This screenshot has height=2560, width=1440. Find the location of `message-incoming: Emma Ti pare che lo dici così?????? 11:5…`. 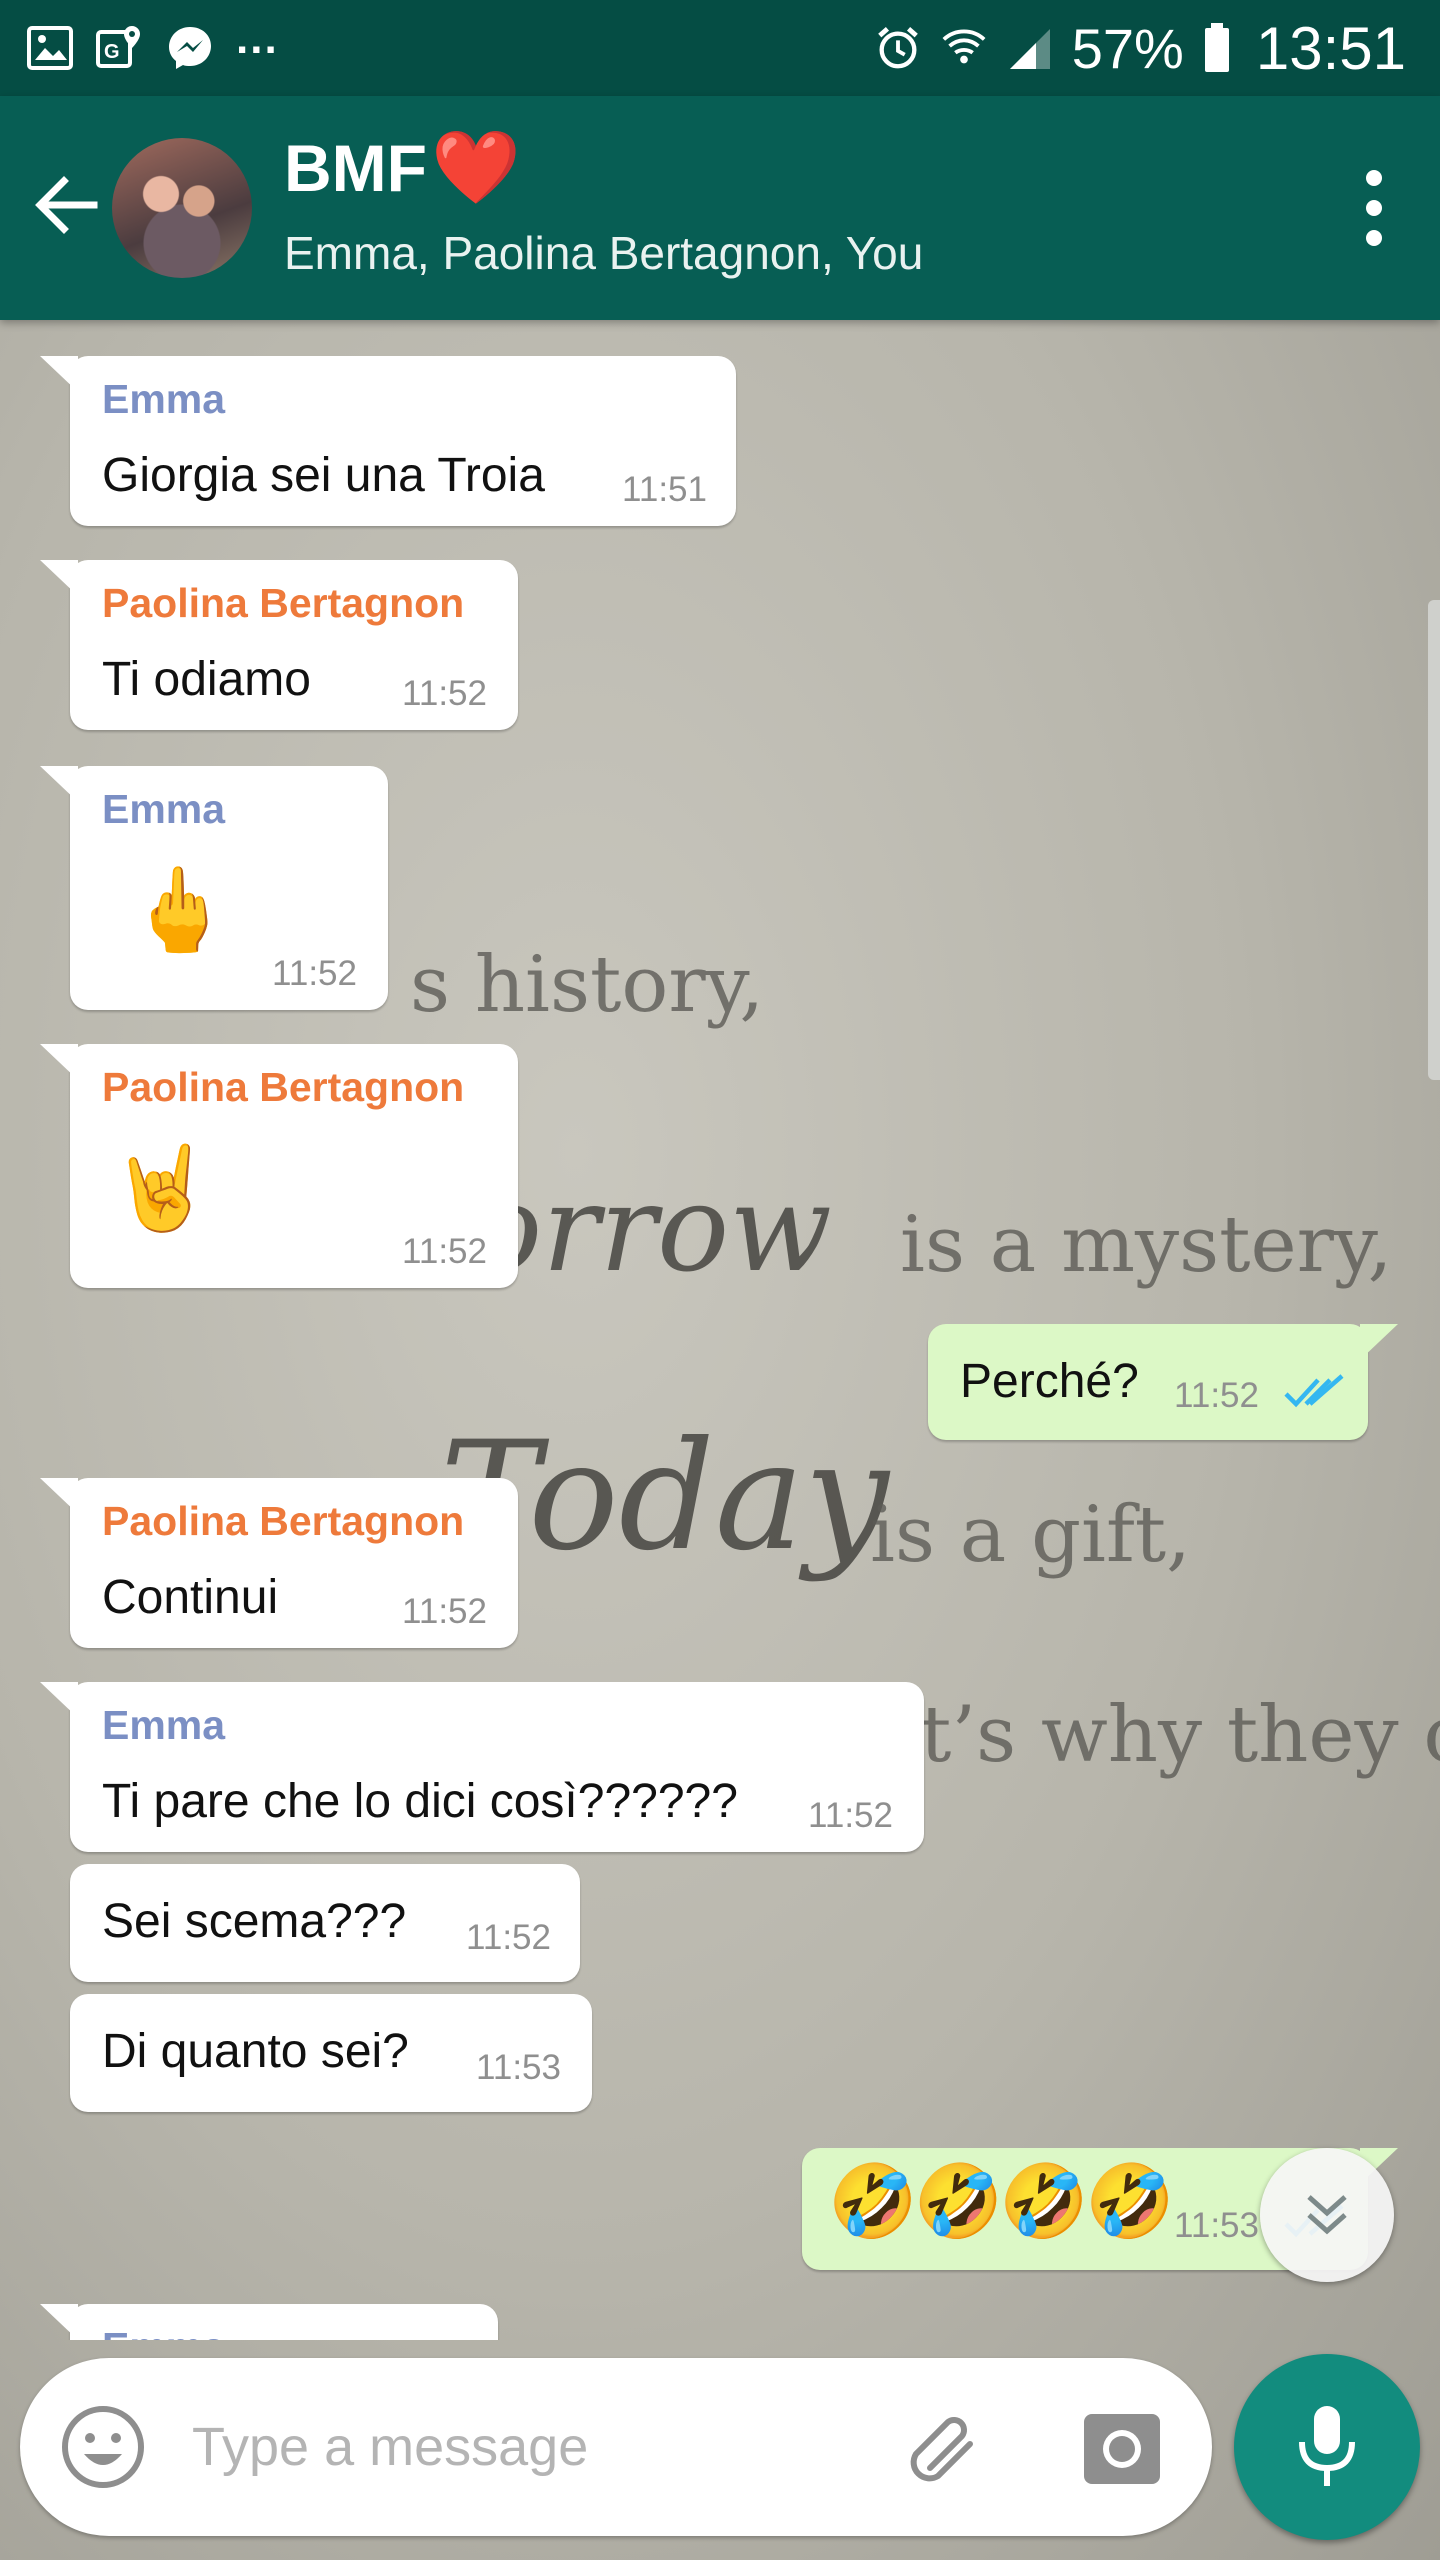

message-incoming: Emma Ti pare che lo dici così?????? 11:5… is located at coordinates (482, 1767).